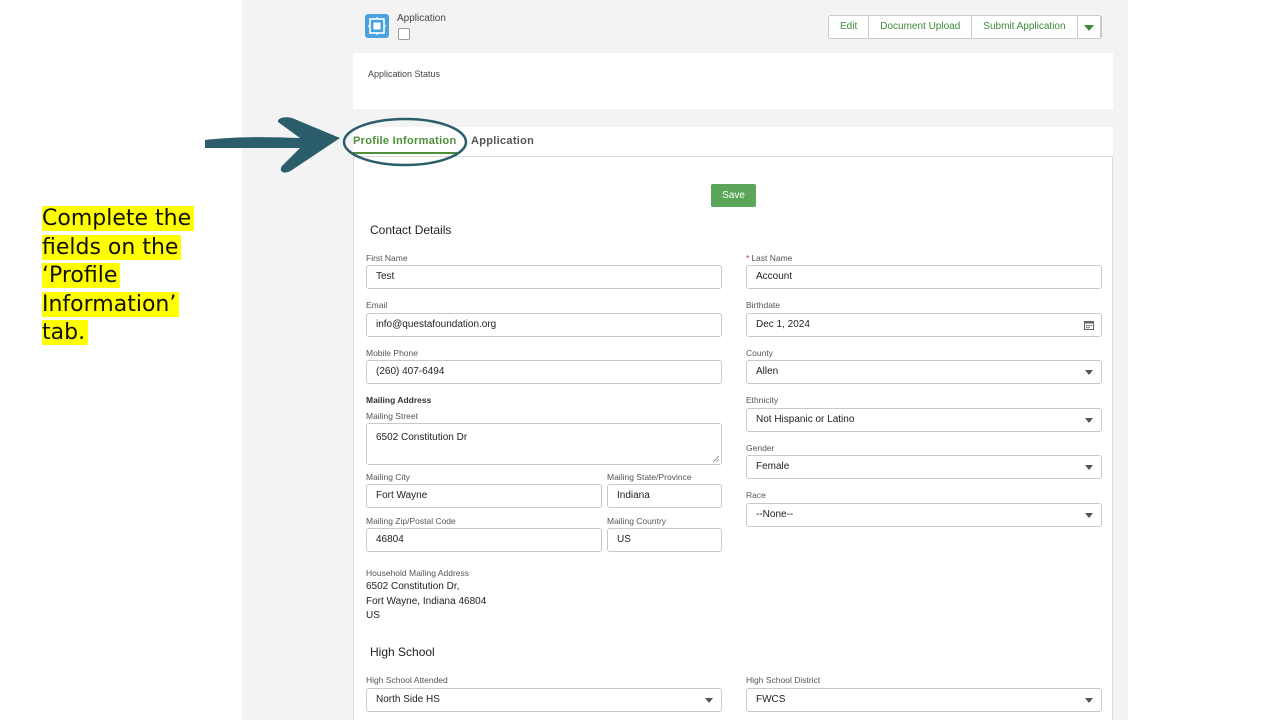 This screenshot has width=1280, height=720. I want to click on tab-bar: Profile Information Application, so click(733, 142).